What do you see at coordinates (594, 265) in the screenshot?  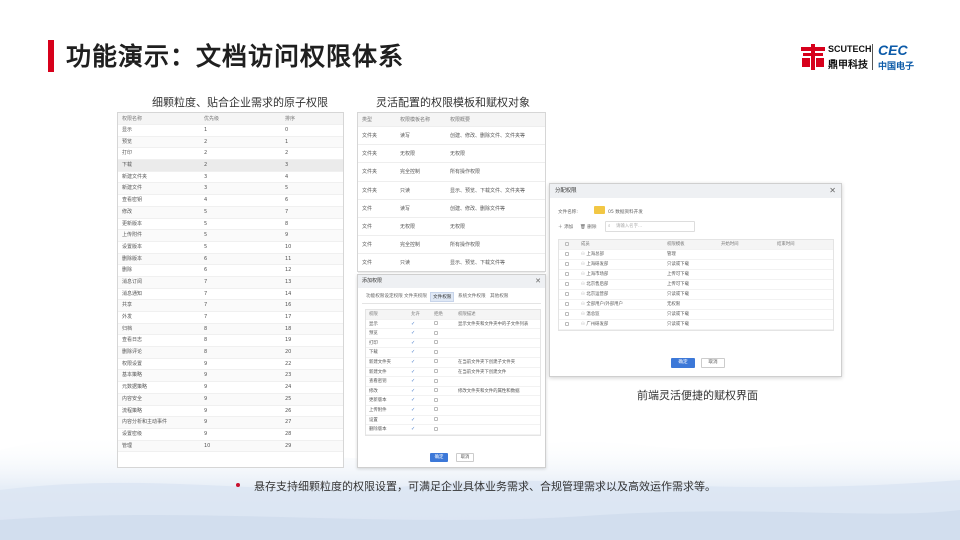 I see `cell-member: ⚇ 上海研发部` at bounding box center [594, 265].